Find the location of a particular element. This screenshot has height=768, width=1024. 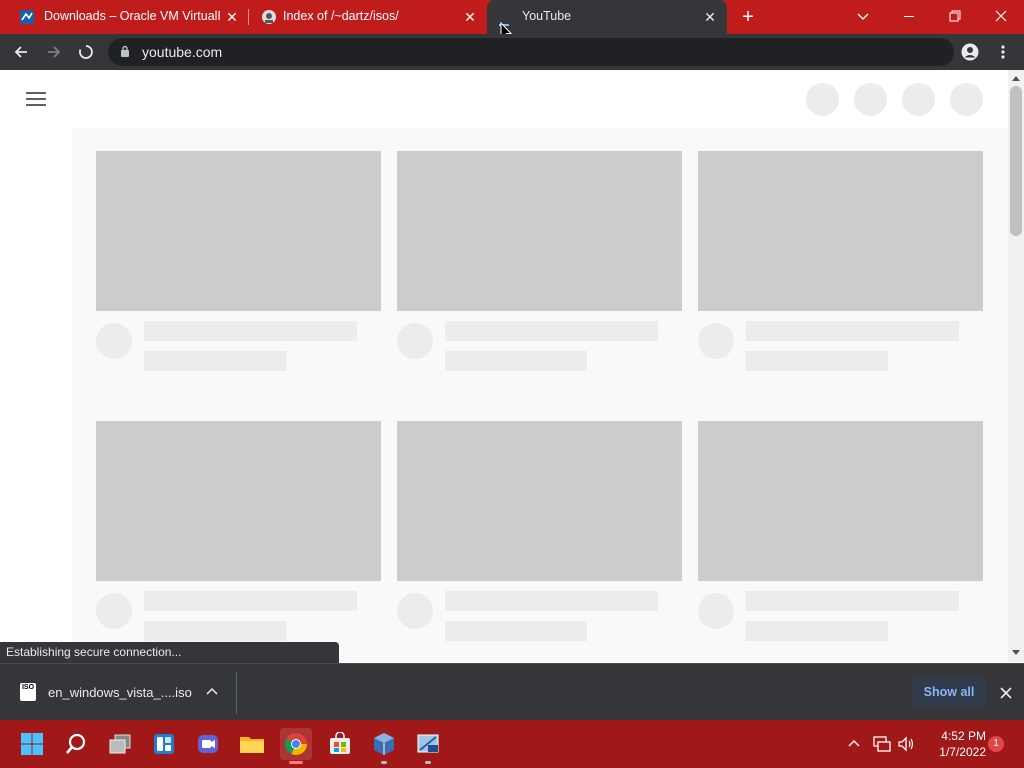

speaker-icon is located at coordinates (906, 744).